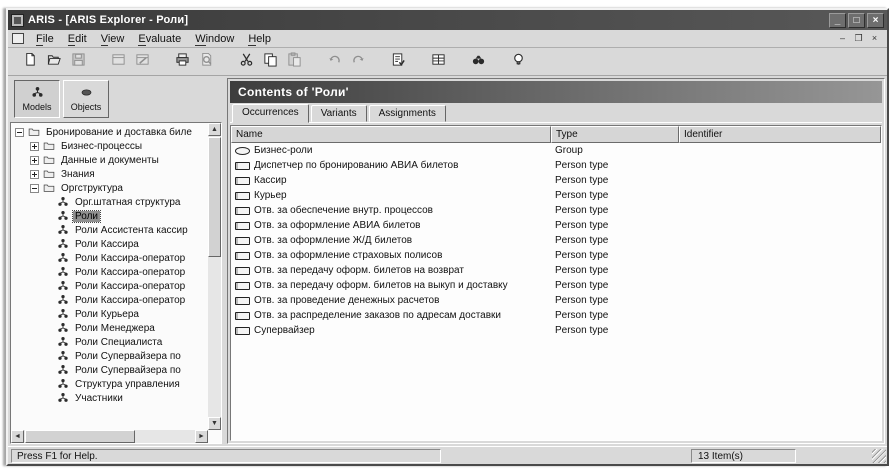 This screenshot has height=473, width=895. Describe the element at coordinates (874, 38) in the screenshot. I see `child-close-button: ×` at that location.